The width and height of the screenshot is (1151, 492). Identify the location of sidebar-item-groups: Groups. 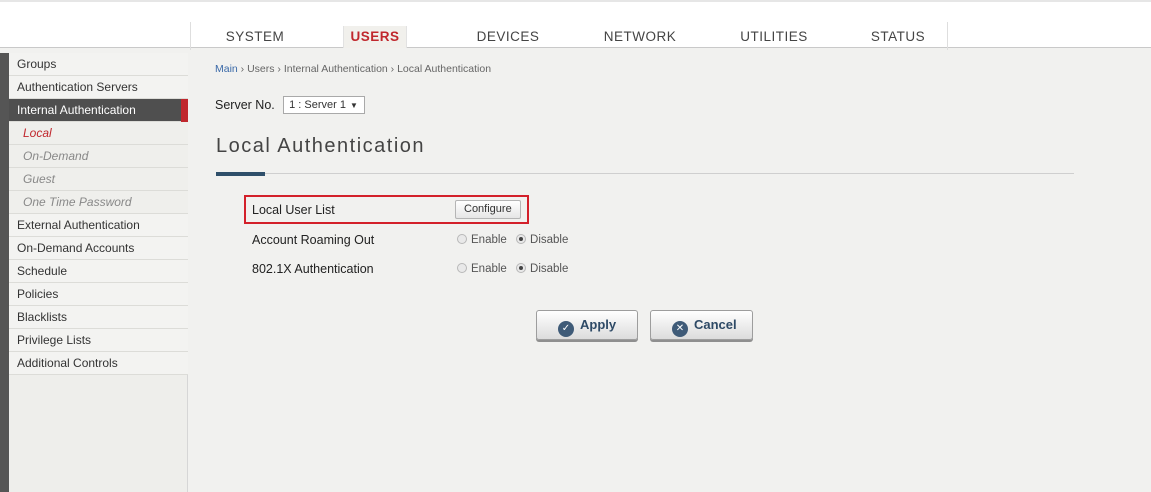
(98, 64).